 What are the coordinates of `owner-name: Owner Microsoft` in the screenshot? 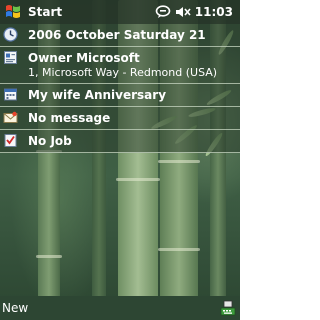 It's located at (84, 58).